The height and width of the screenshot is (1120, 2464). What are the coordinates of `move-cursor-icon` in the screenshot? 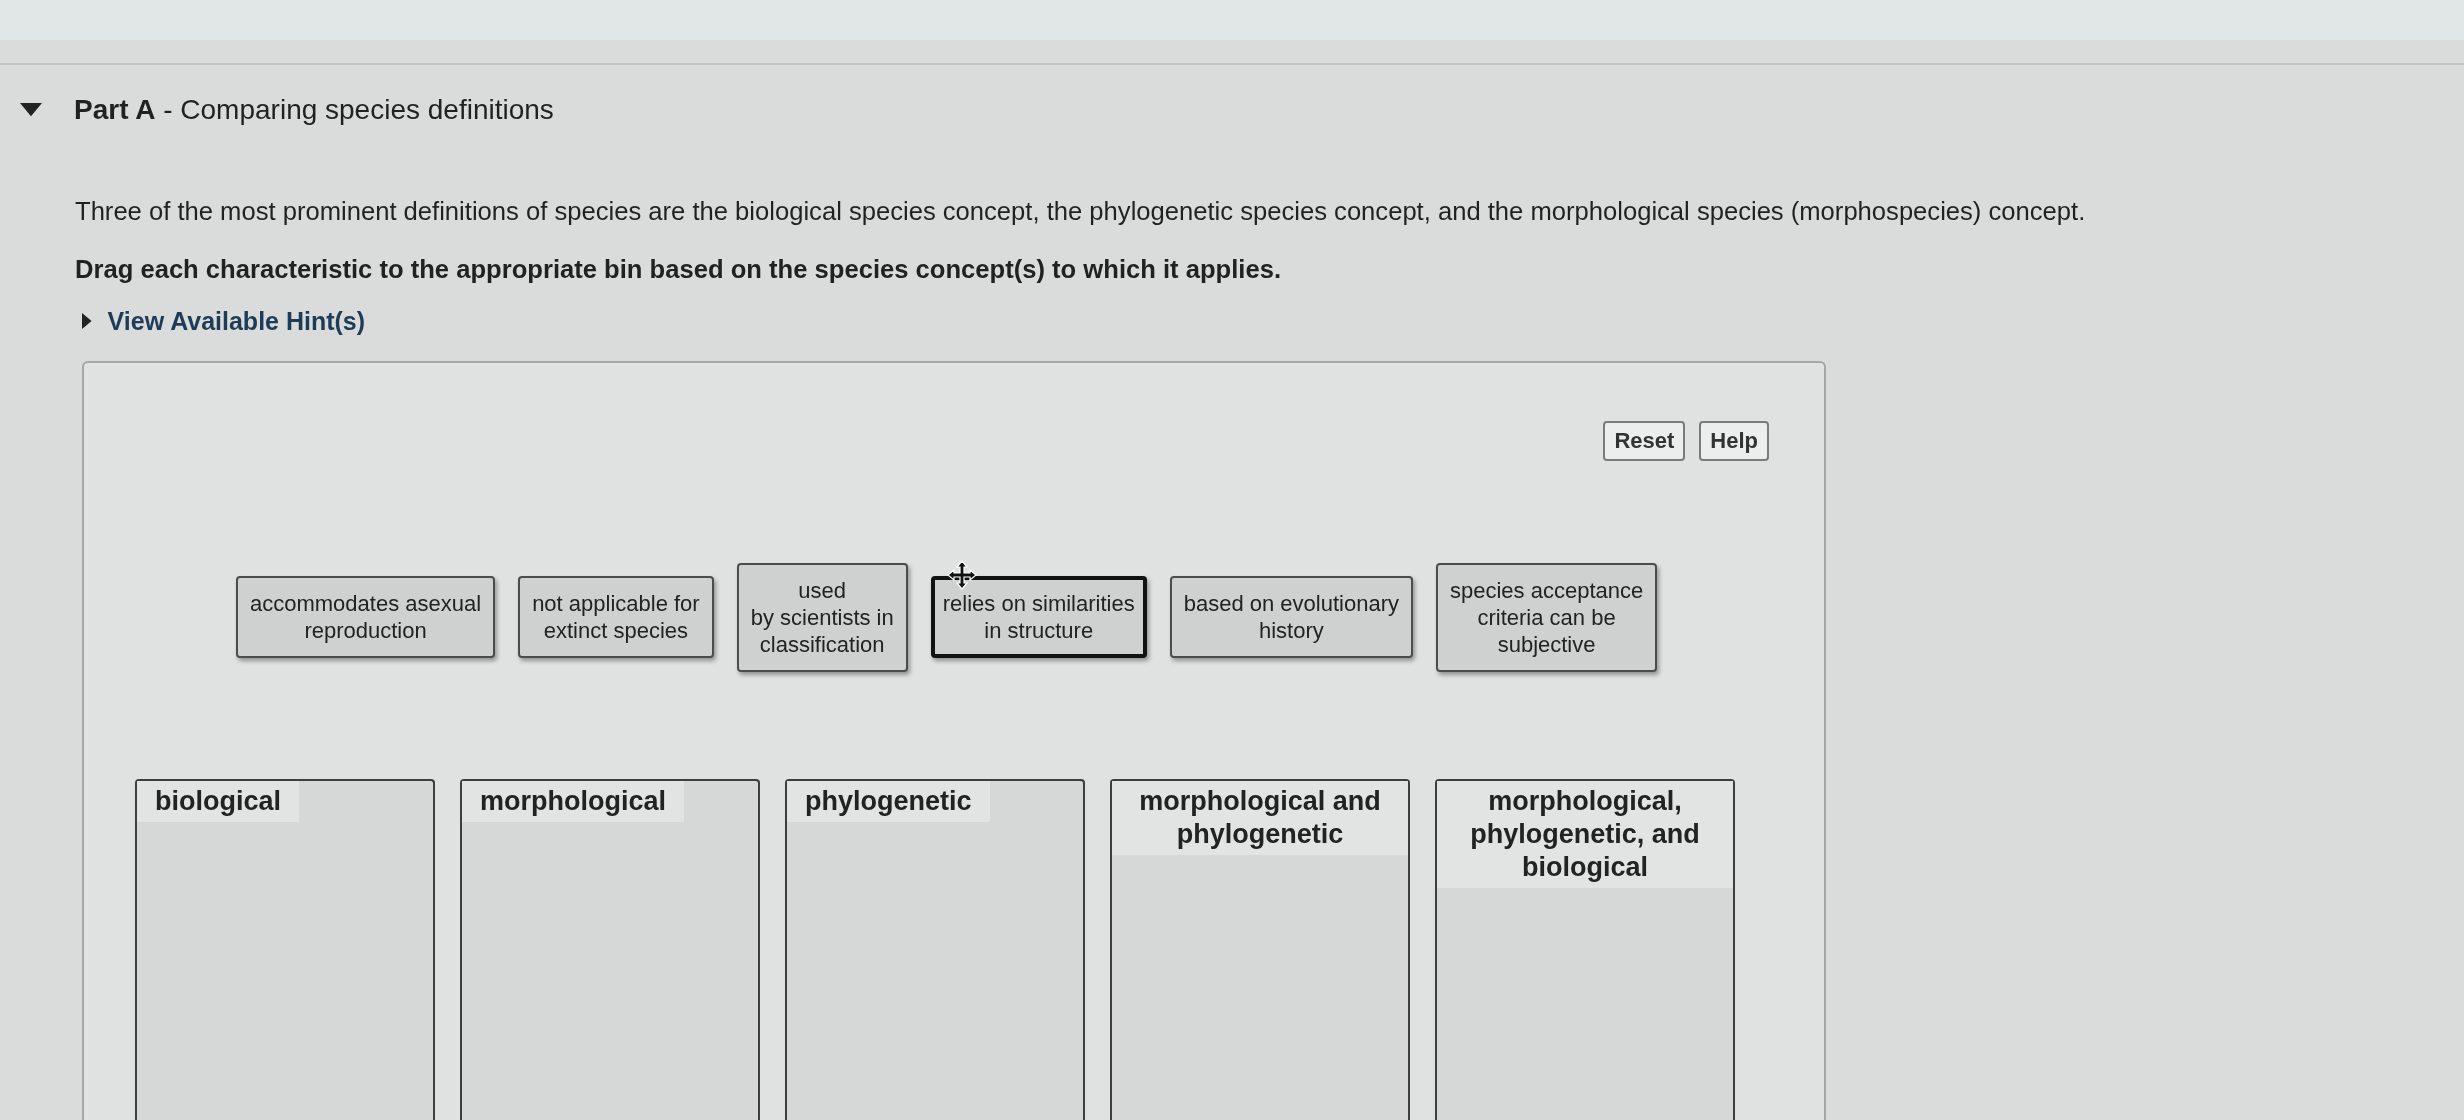 It's located at (961, 575).